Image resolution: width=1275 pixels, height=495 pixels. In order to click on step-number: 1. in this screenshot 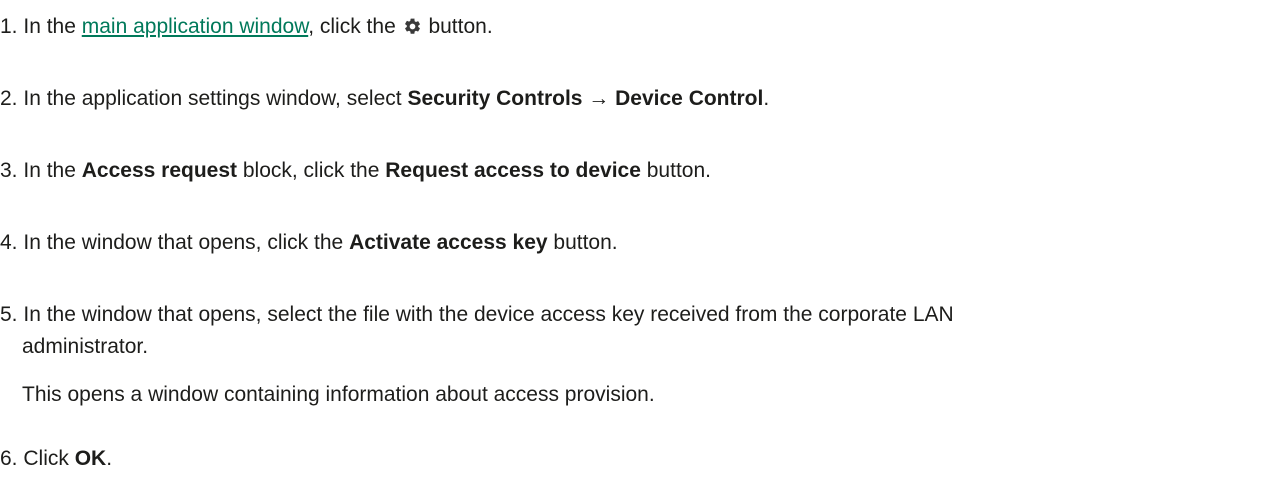, I will do `click(9, 26)`.